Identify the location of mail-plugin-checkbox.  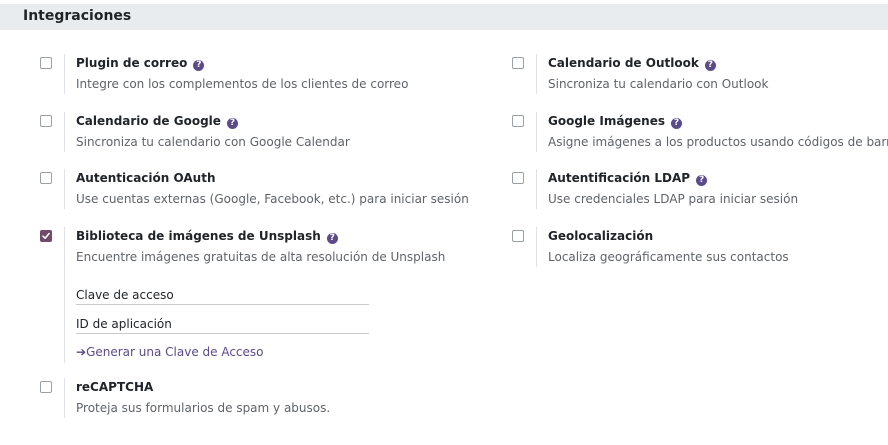
(46, 63).